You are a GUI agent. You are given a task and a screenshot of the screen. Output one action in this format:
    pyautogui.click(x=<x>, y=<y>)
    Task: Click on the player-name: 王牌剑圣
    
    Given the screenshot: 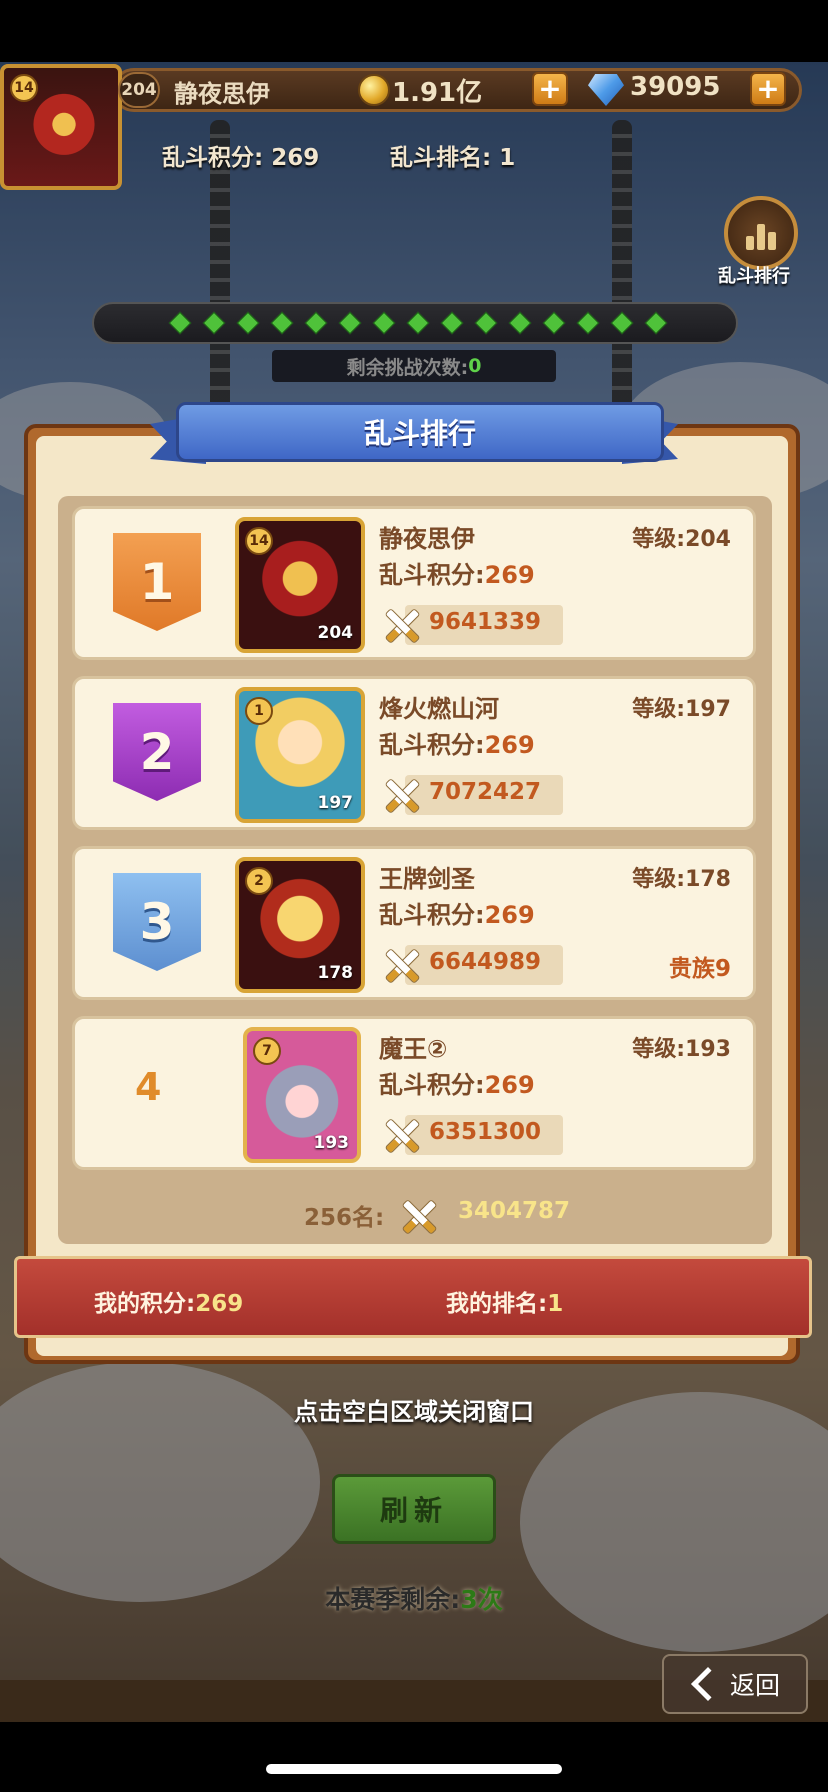 What is the action you would take?
    pyautogui.click(x=427, y=879)
    